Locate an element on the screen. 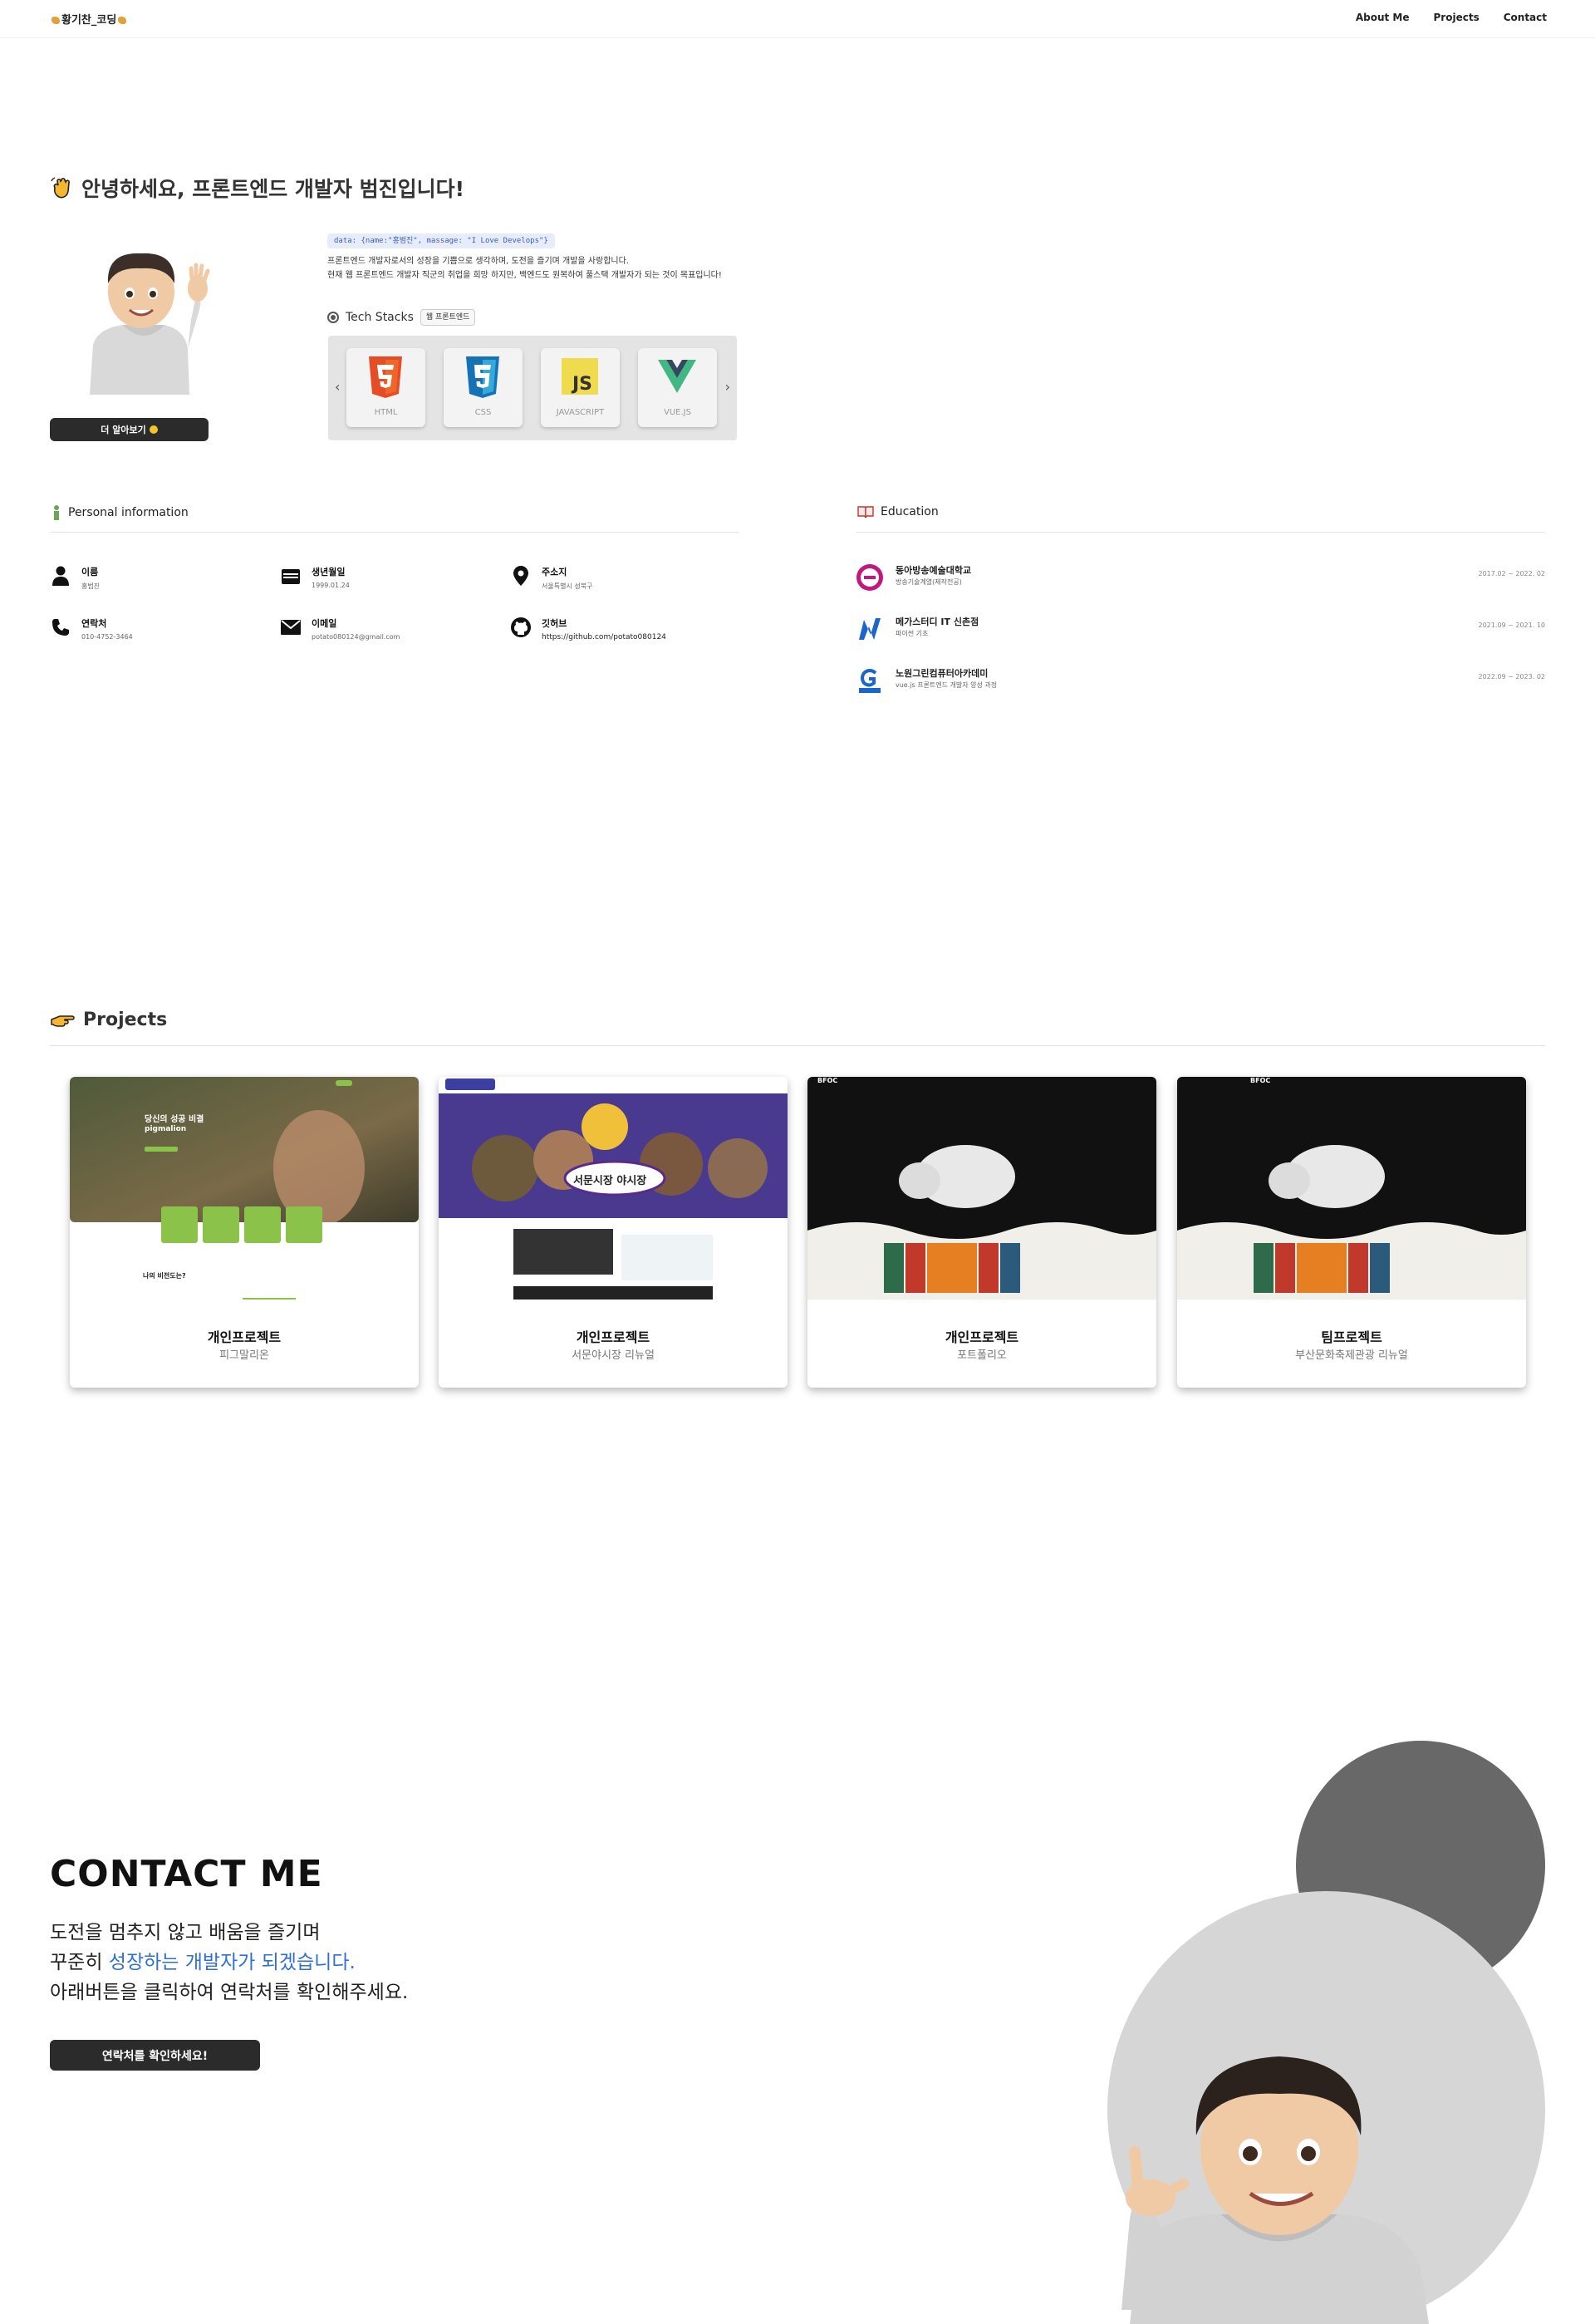  nav-projects: Projects is located at coordinates (1457, 17).